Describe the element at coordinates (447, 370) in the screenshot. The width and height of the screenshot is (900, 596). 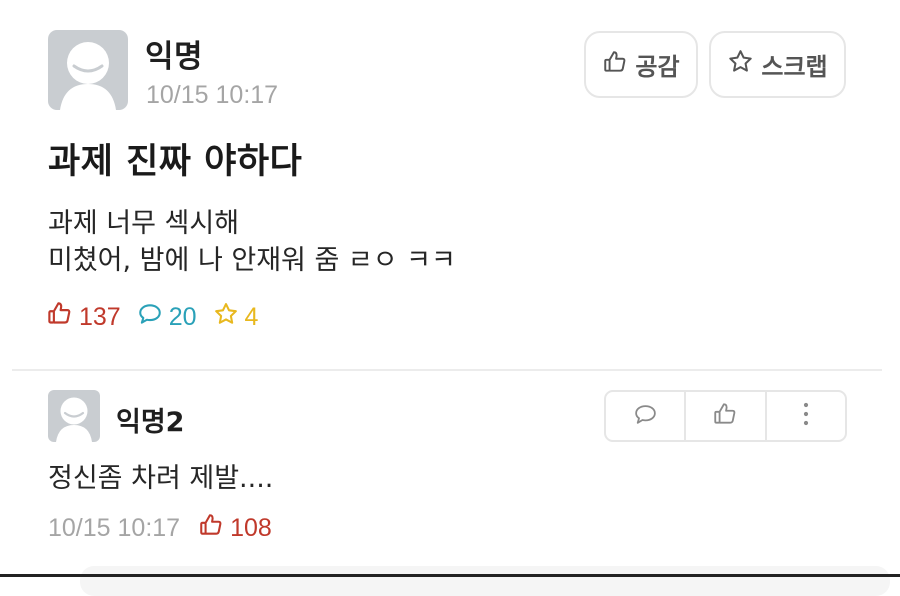
I see `divider` at that location.